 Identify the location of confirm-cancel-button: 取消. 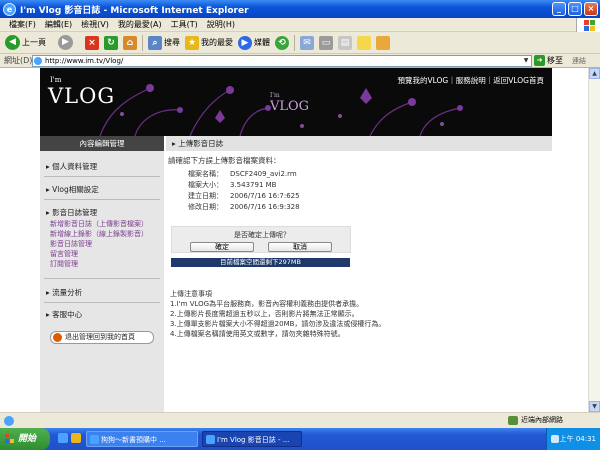
(300, 247).